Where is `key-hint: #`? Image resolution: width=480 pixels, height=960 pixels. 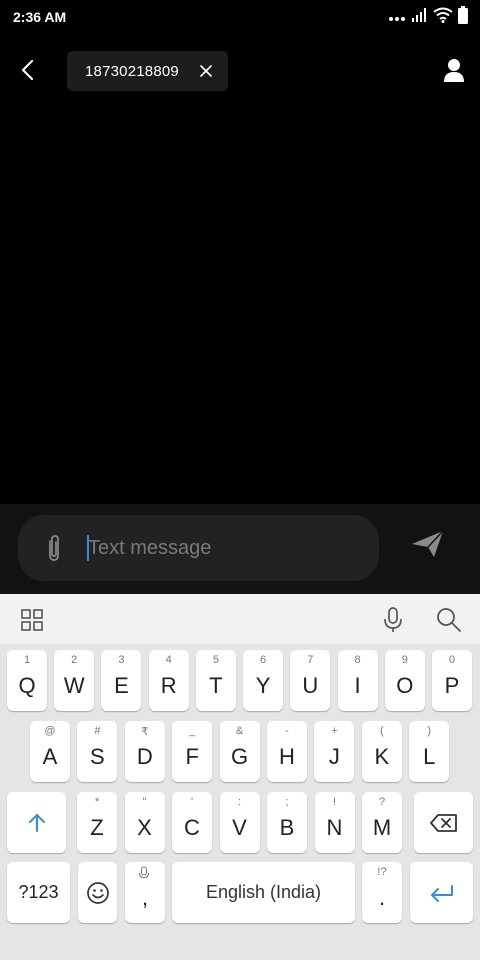
key-hint: # is located at coordinates (97, 731).